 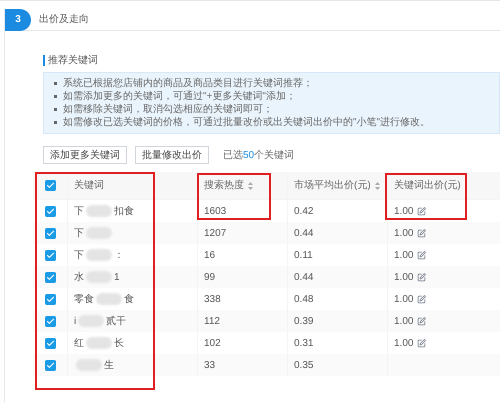 What do you see at coordinates (215, 233) in the screenshot?
I see `table-cell-text: 1207` at bounding box center [215, 233].